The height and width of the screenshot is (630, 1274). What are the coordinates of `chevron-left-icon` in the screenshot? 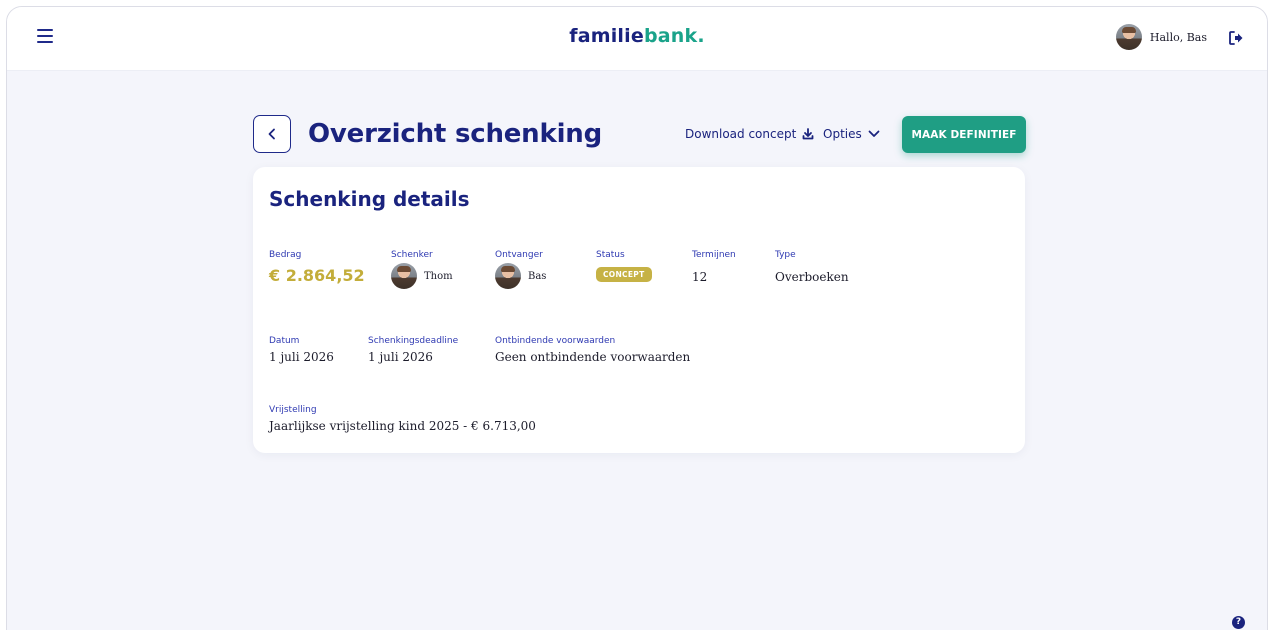 It's located at (271, 134).